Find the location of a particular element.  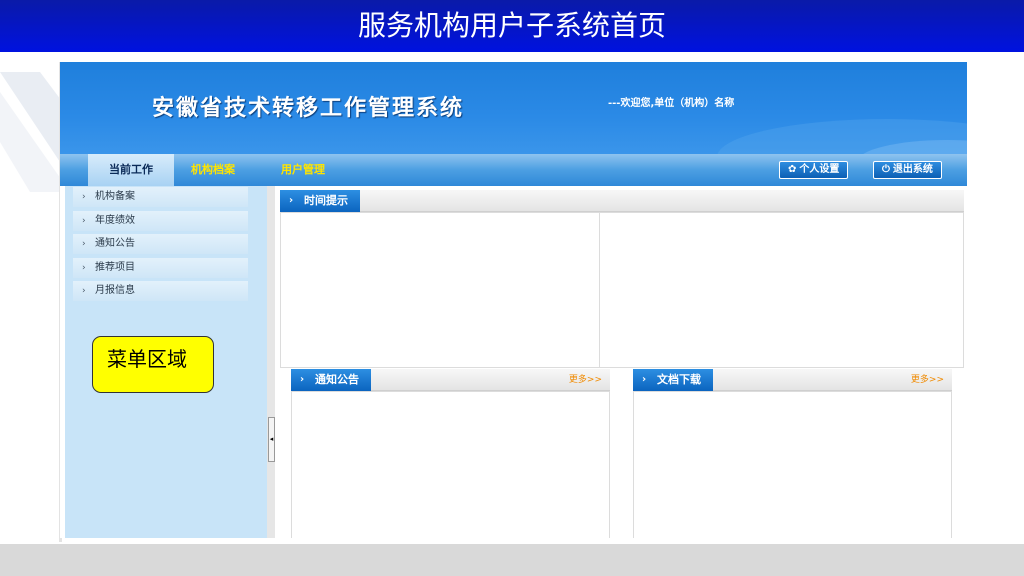

logout-button: ⏻ 退出系统 is located at coordinates (907, 170).